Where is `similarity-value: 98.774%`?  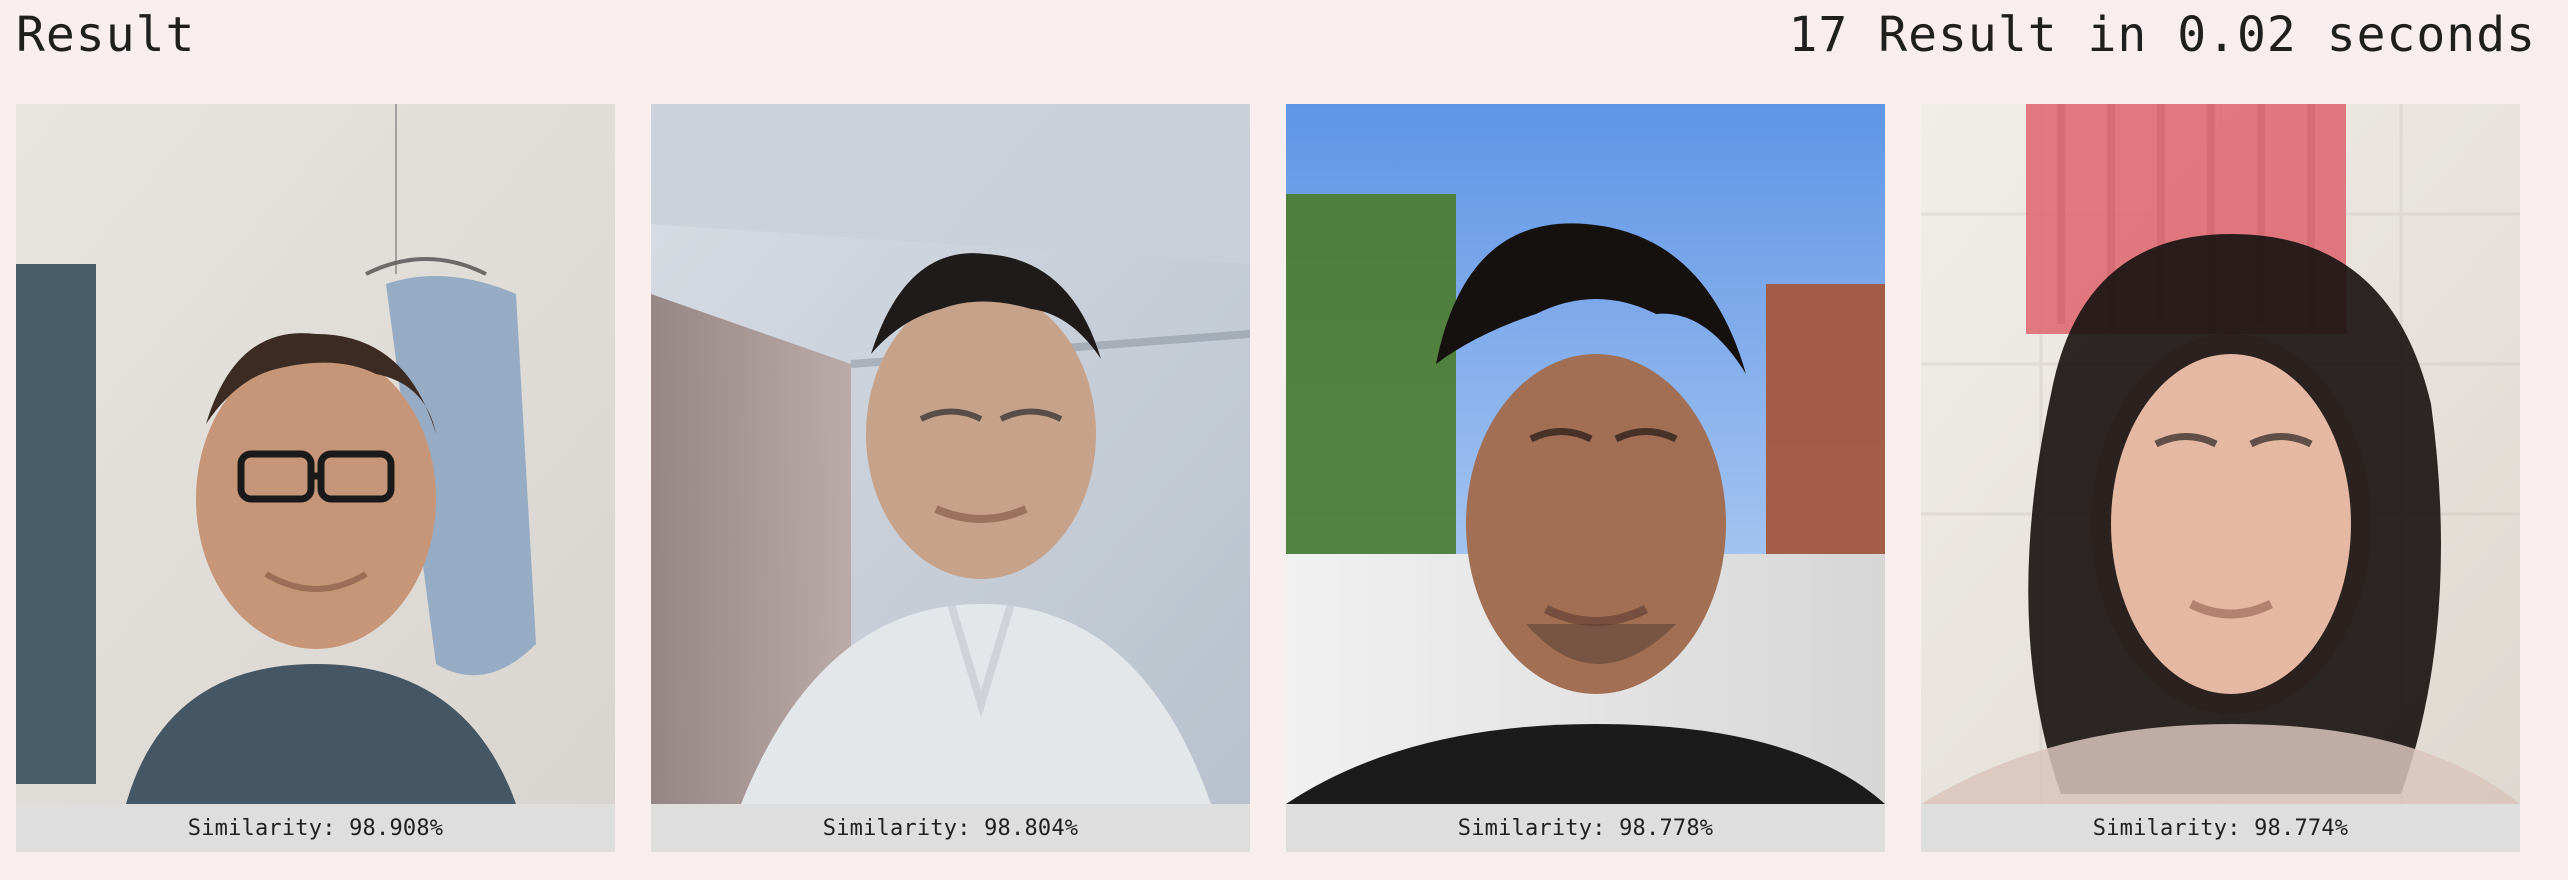
similarity-value: 98.774% is located at coordinates (2301, 828).